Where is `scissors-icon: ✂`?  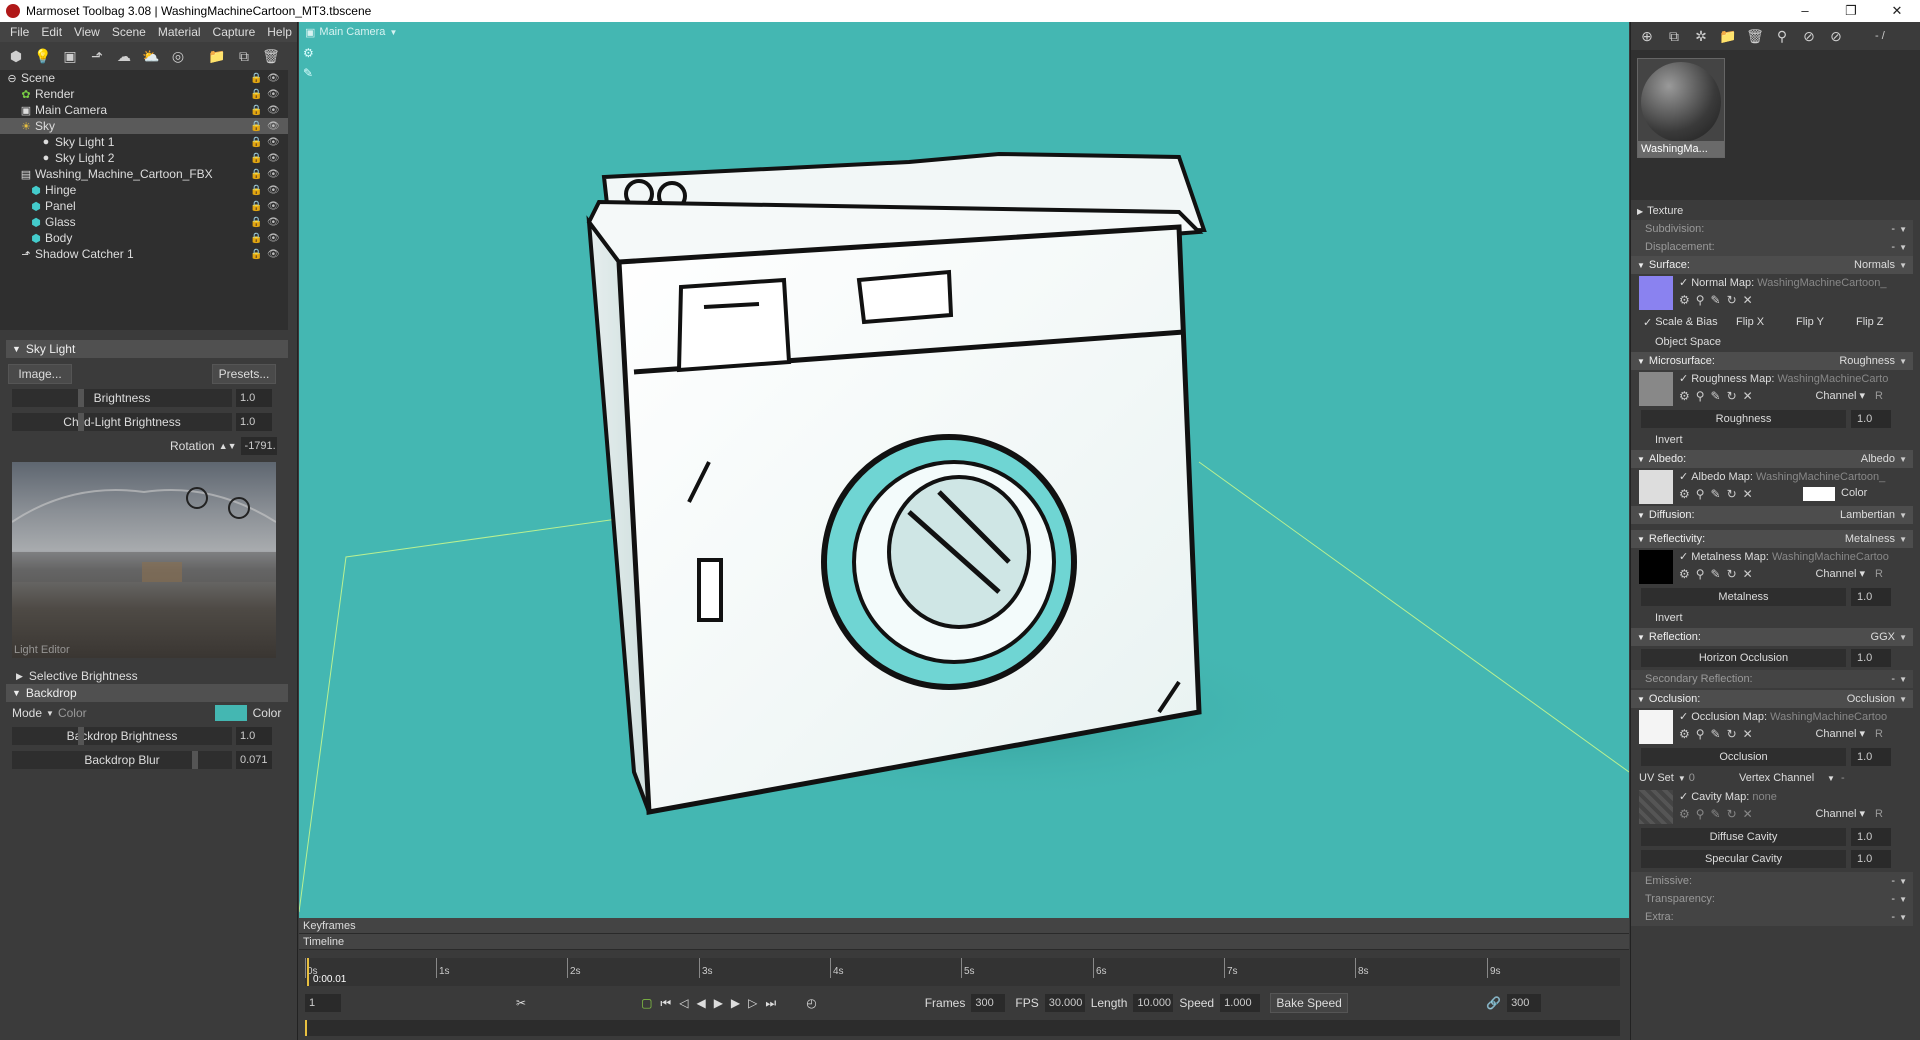 scissors-icon: ✂ is located at coordinates (521, 1003).